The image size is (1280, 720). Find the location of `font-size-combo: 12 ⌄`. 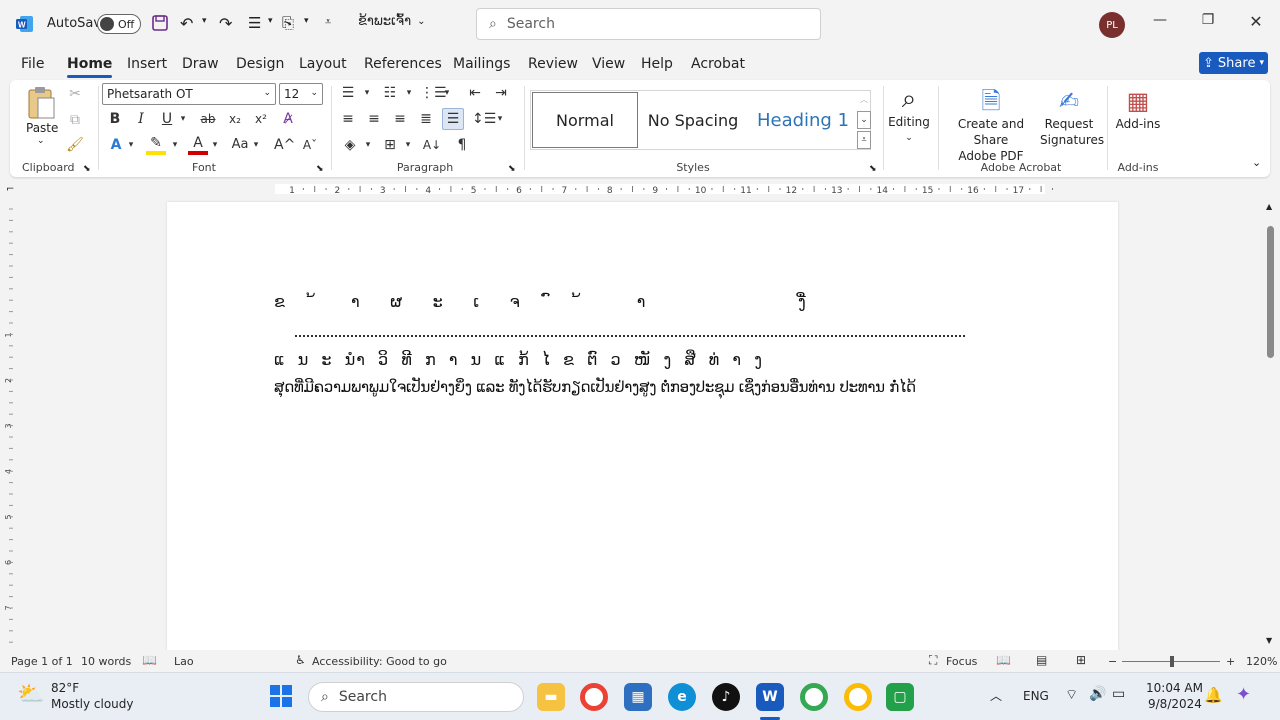

font-size-combo: 12 ⌄ is located at coordinates (301, 94).